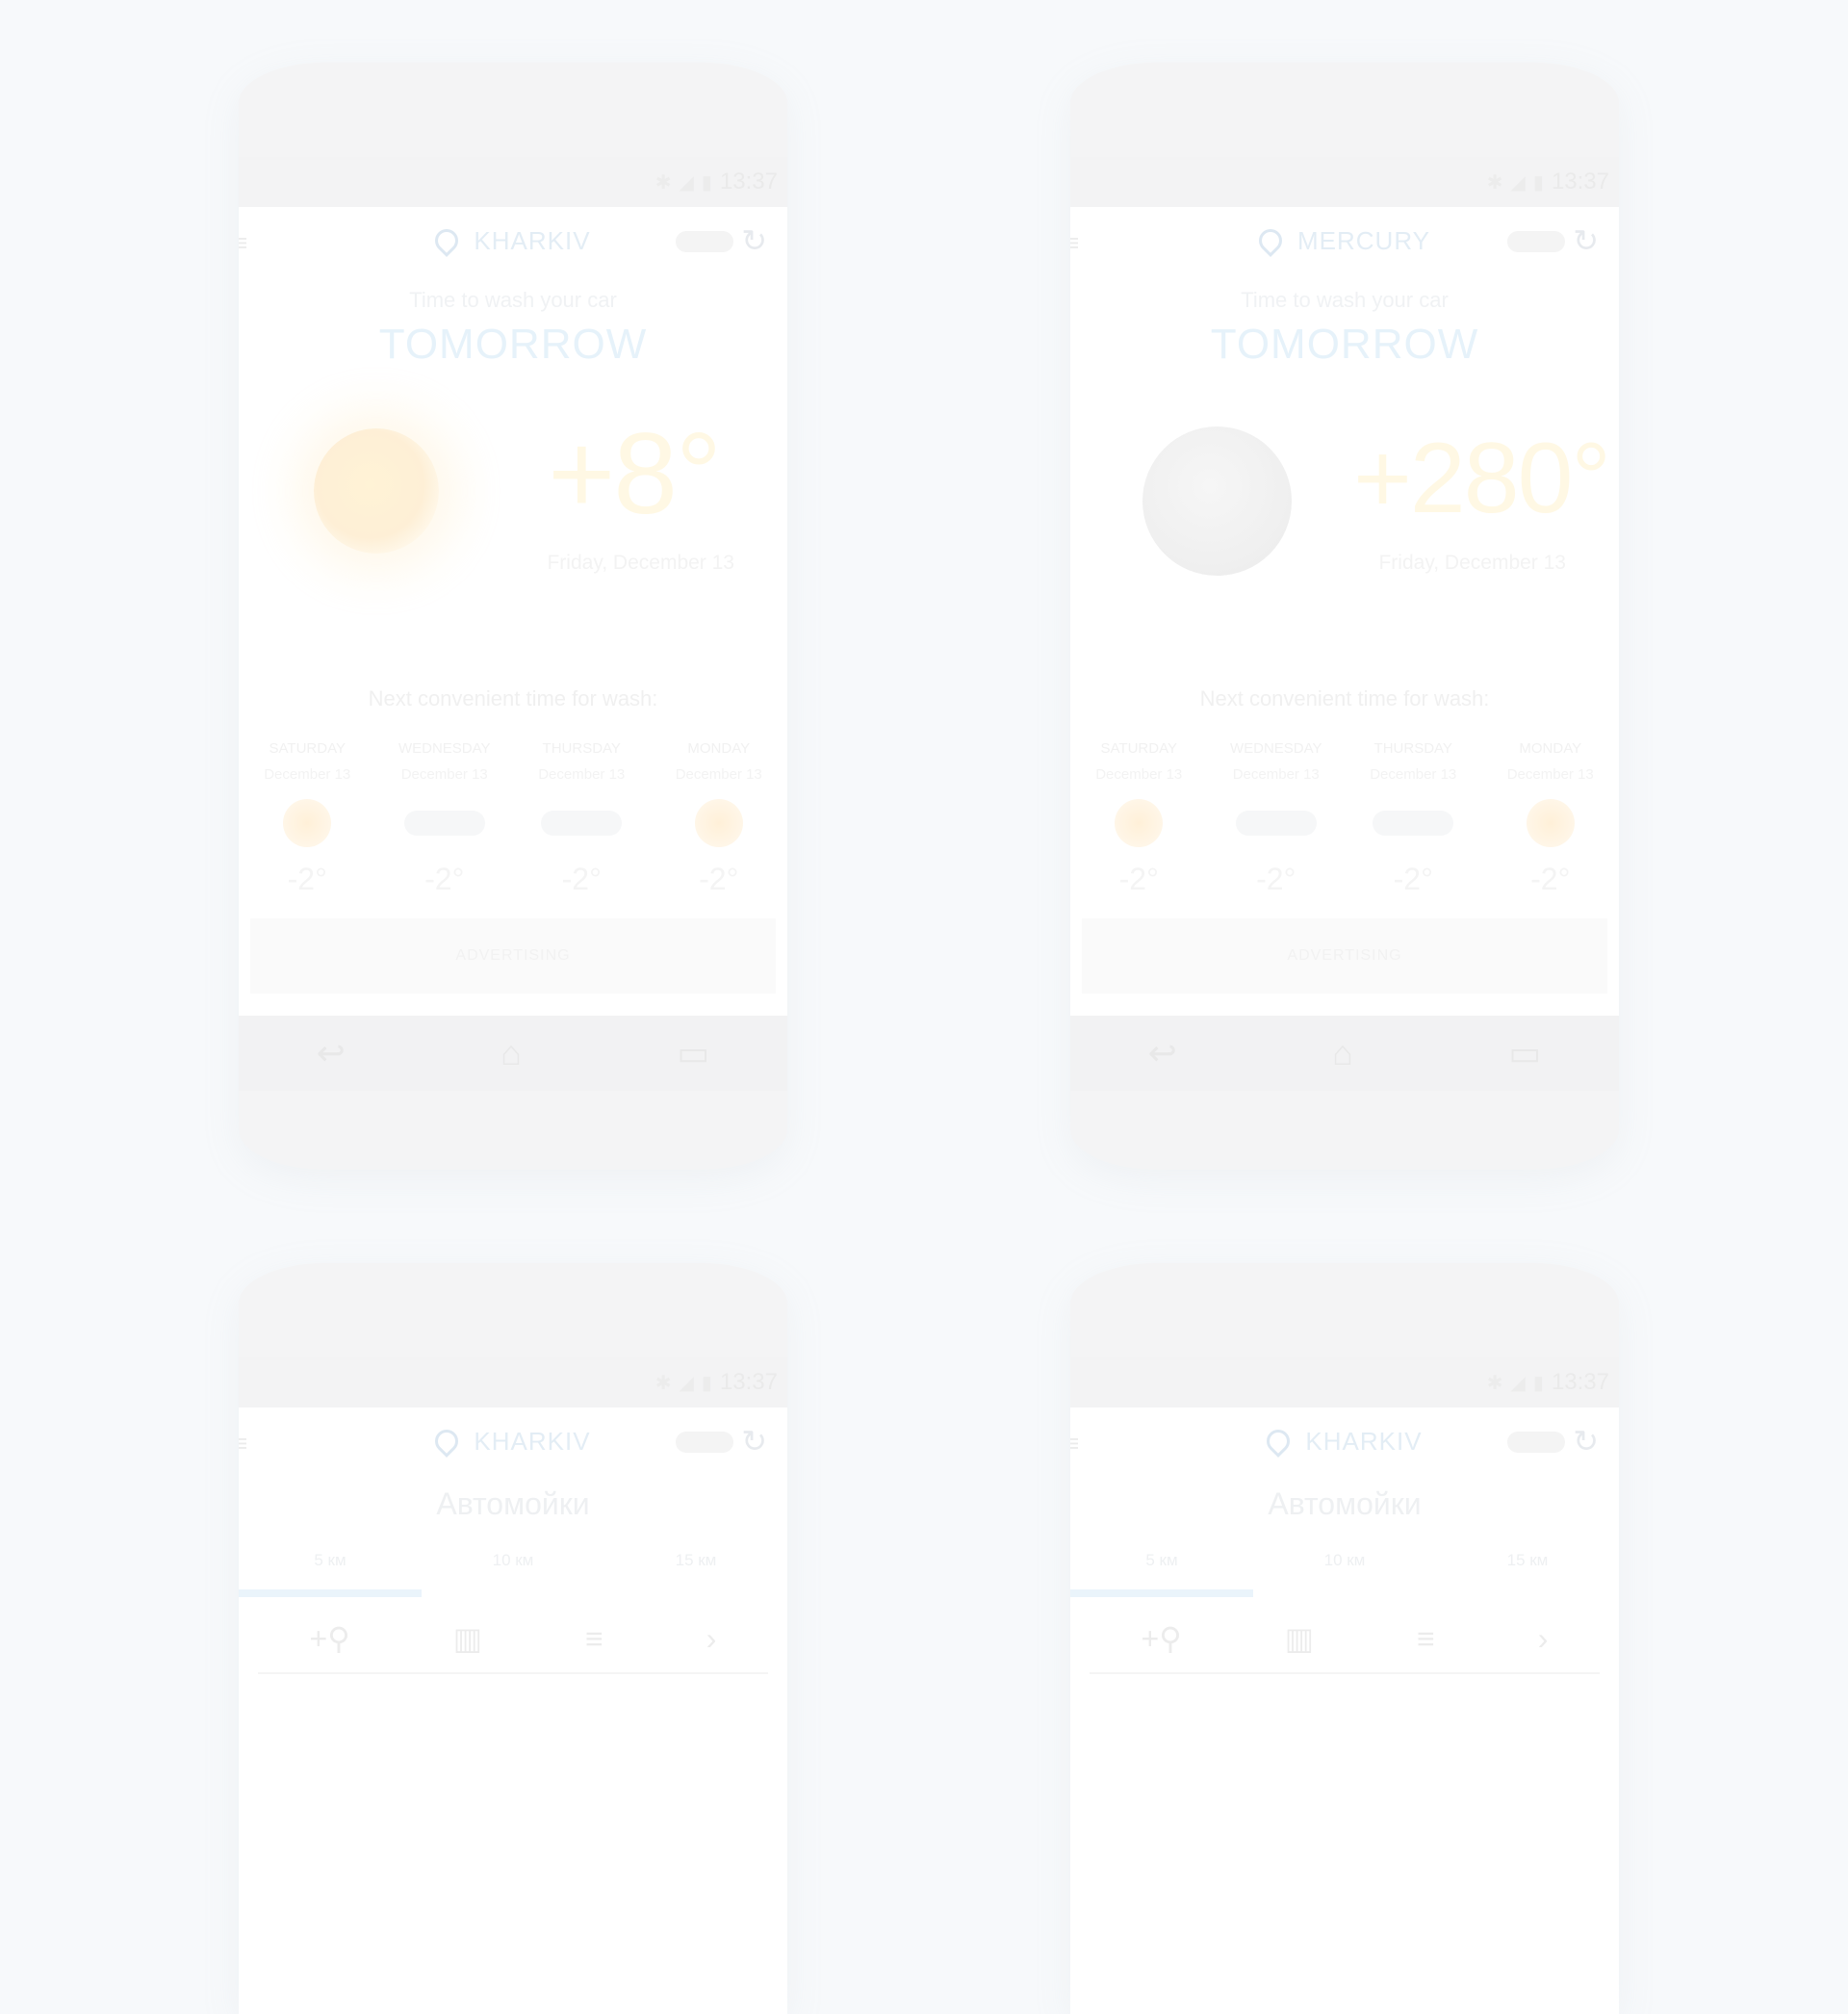 This screenshot has height=2014, width=1848. What do you see at coordinates (1345, 1503) in the screenshot?
I see `page-title: Автомойки` at bounding box center [1345, 1503].